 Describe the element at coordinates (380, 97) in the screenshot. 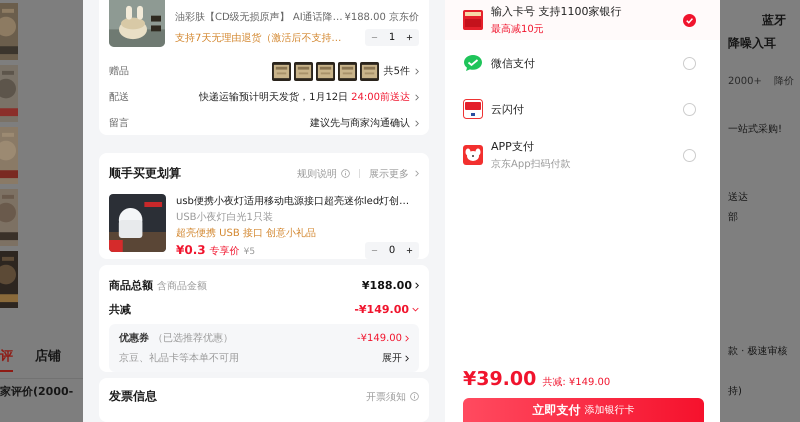

I see `delivery-time: 24:00前送达` at that location.